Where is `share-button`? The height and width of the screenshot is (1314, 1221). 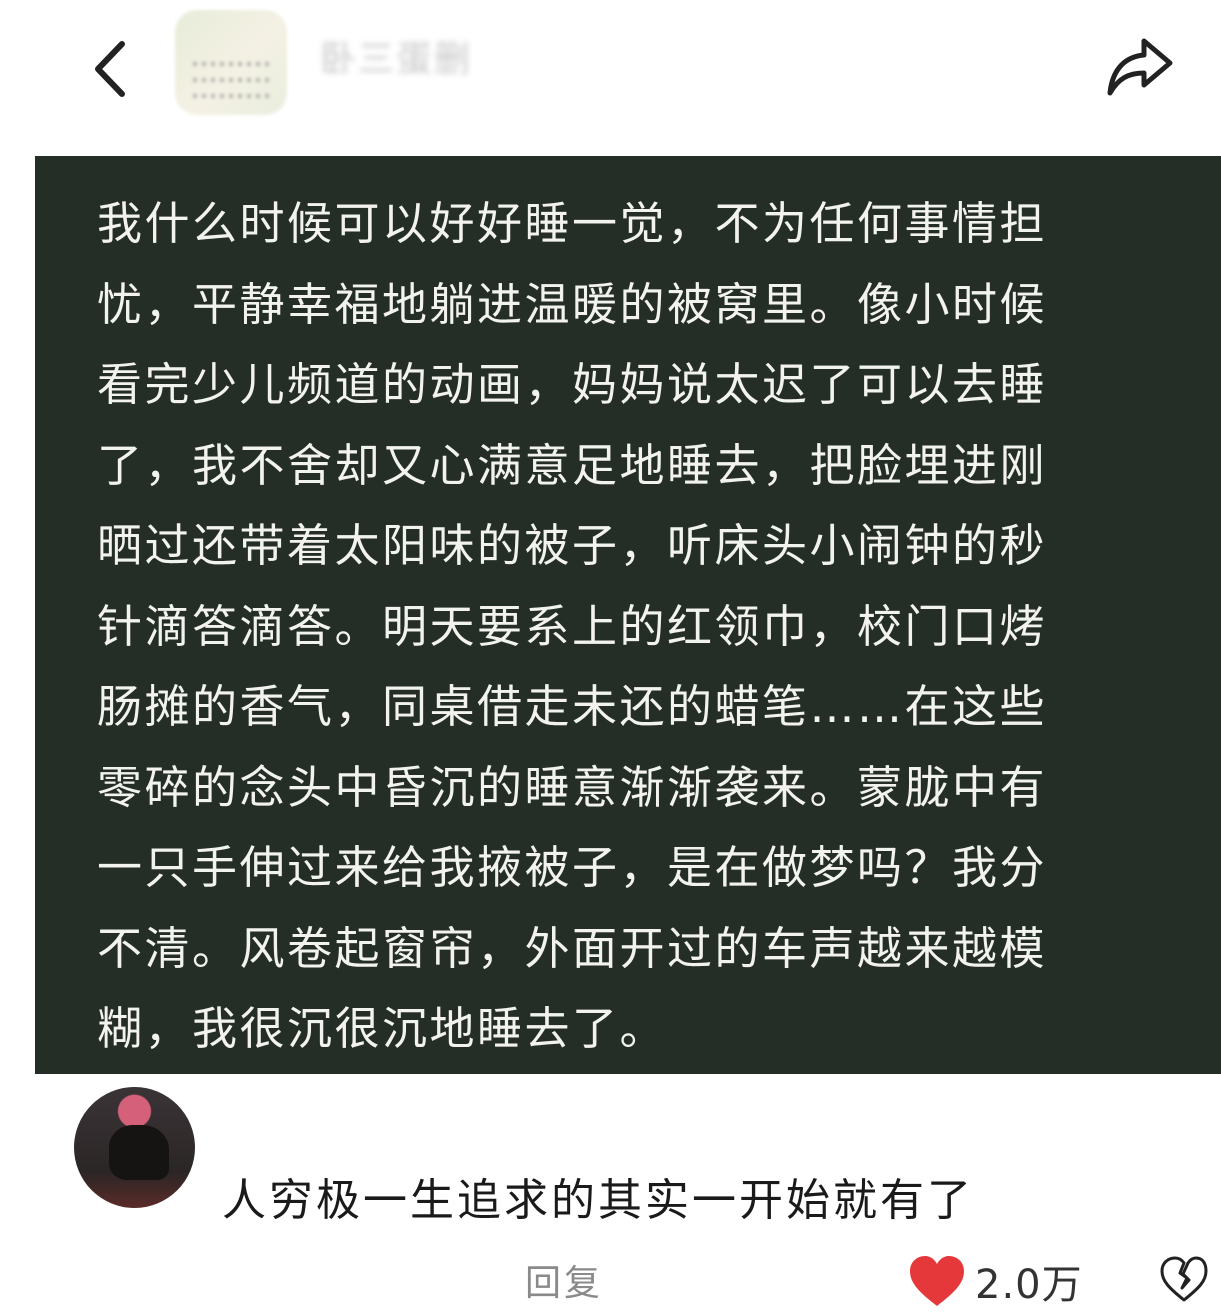 share-button is located at coordinates (1140, 66).